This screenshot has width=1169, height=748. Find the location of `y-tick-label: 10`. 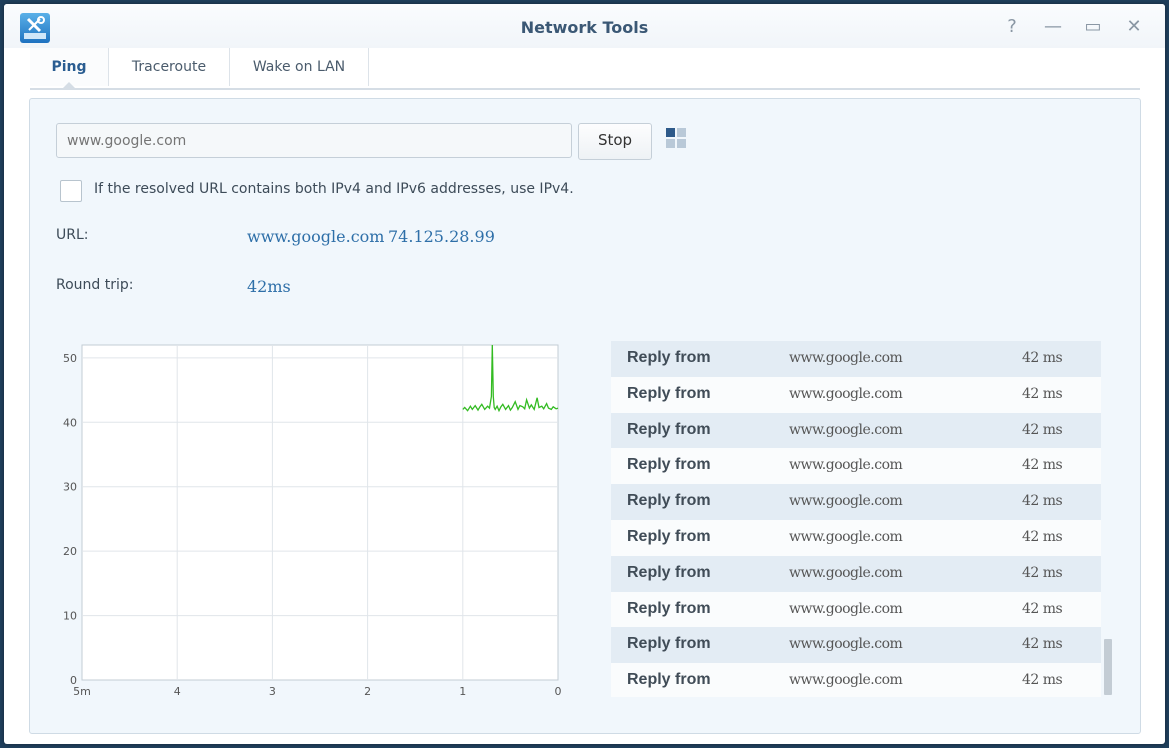

y-tick-label: 10 is located at coordinates (70, 616).